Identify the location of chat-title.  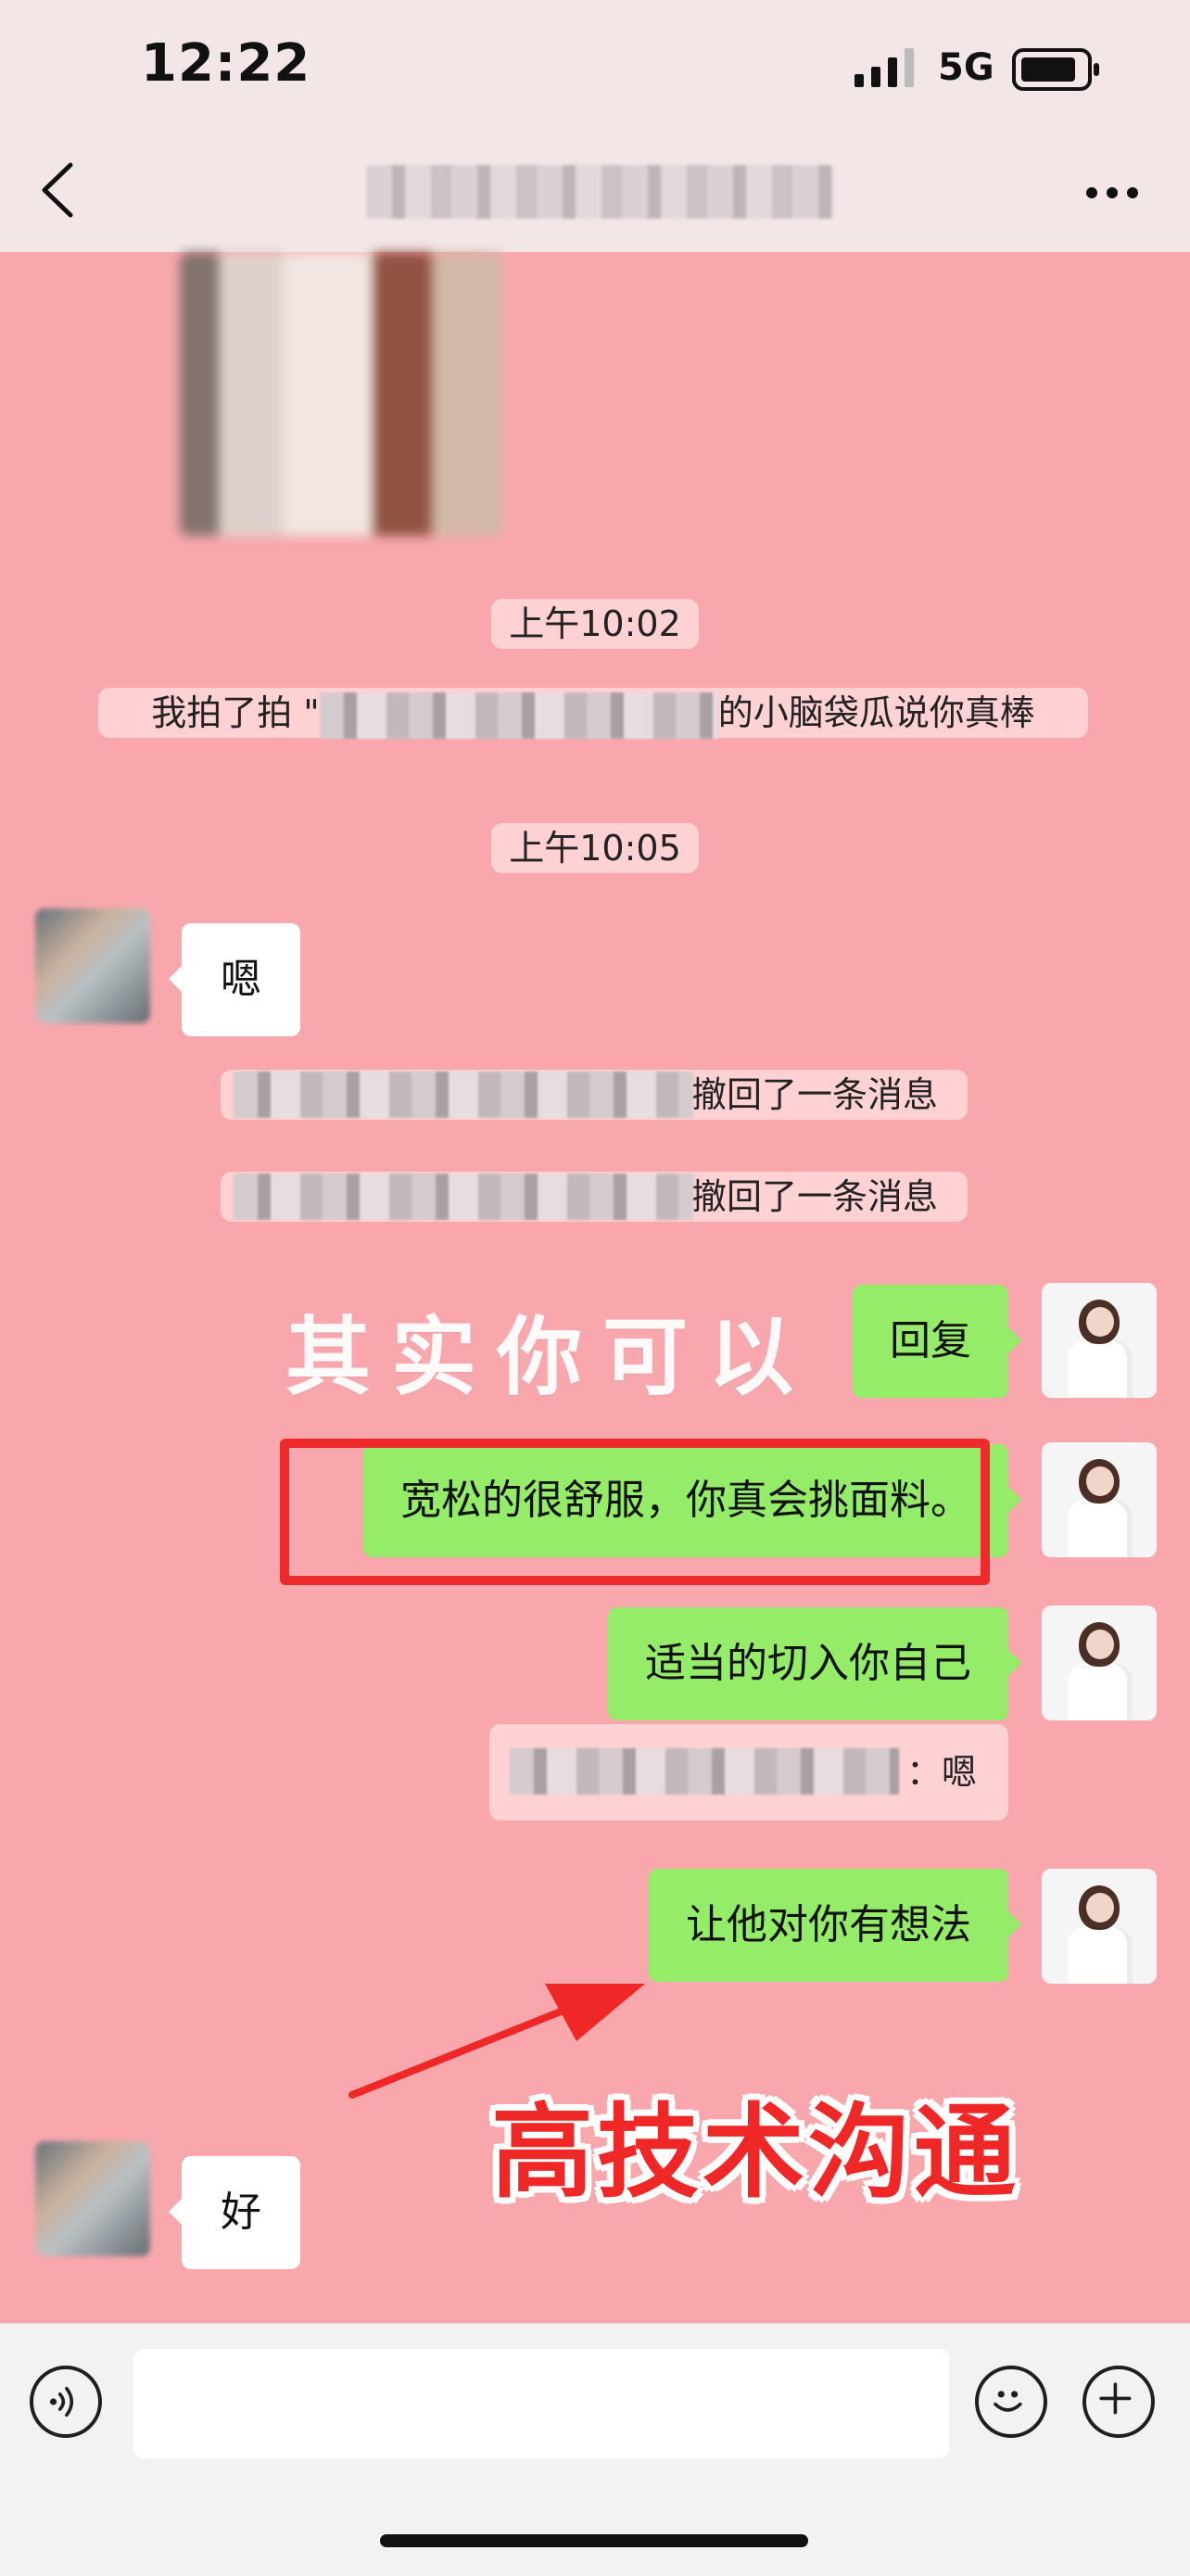
(600, 192).